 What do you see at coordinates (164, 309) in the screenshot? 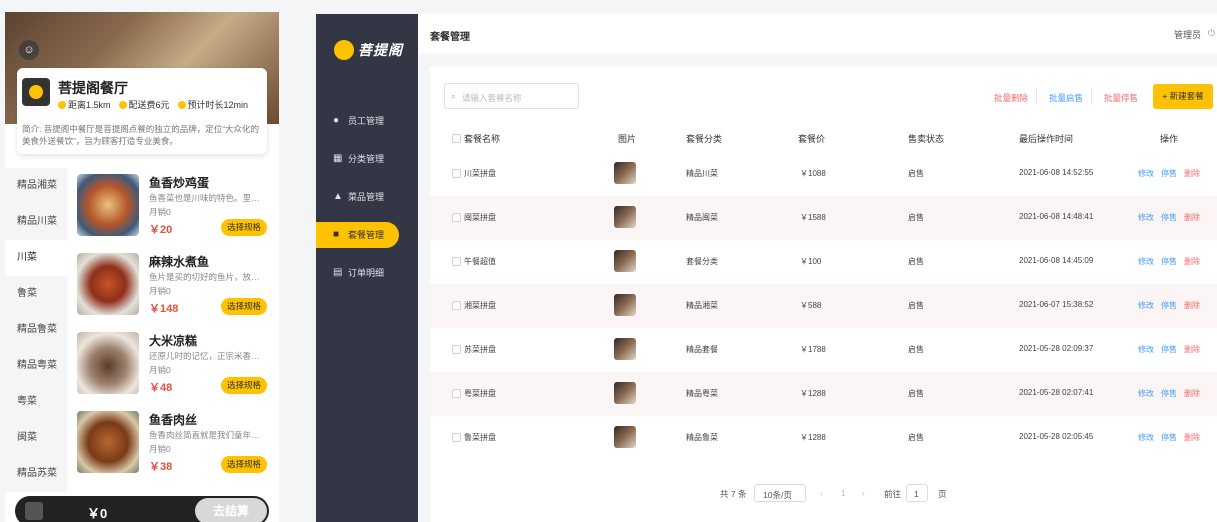
I see `dish-price: ￥148` at bounding box center [164, 309].